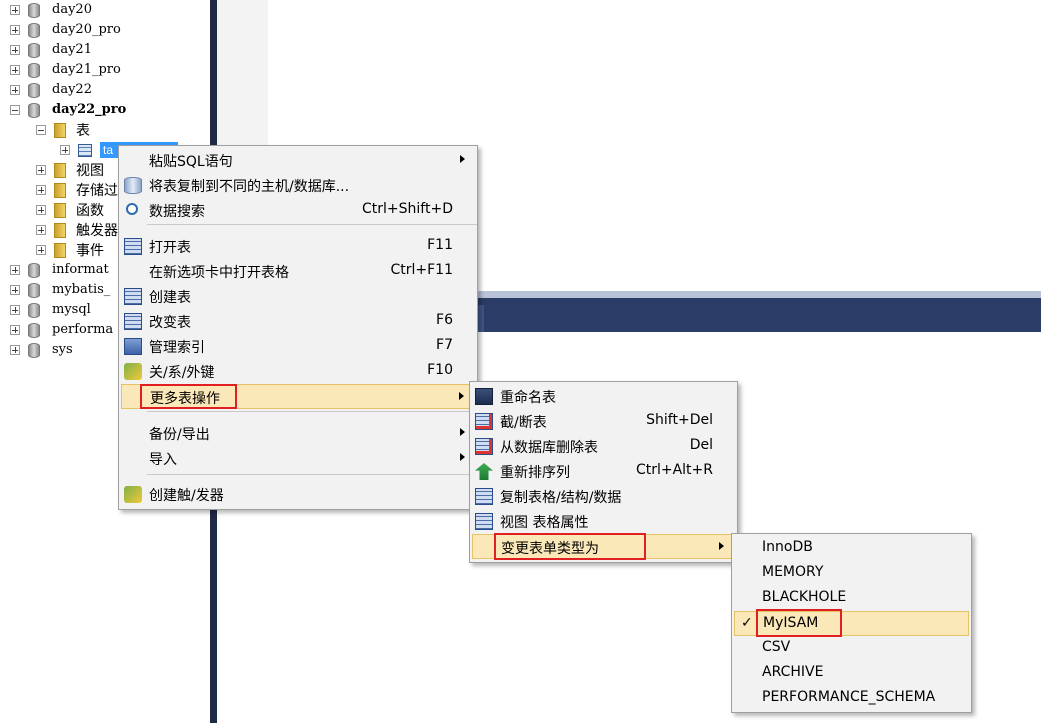 The image size is (1041, 723). I want to click on tree-node: mybatis_, so click(60, 290).